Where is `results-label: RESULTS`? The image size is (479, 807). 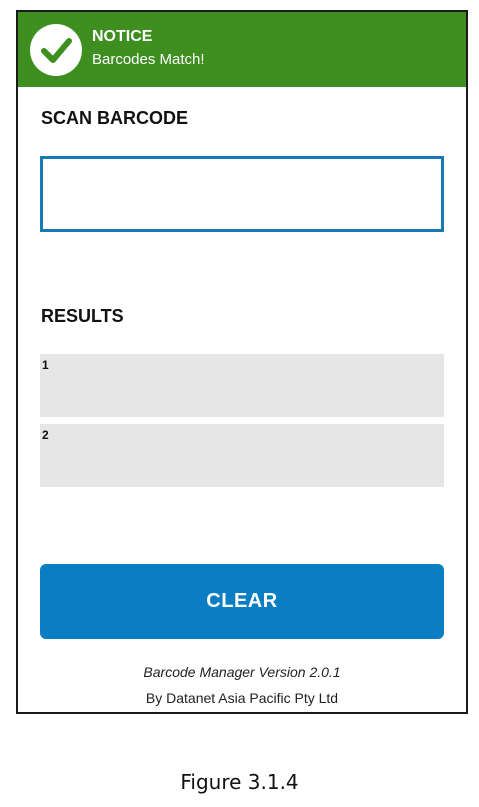 results-label: RESULTS is located at coordinates (82, 316).